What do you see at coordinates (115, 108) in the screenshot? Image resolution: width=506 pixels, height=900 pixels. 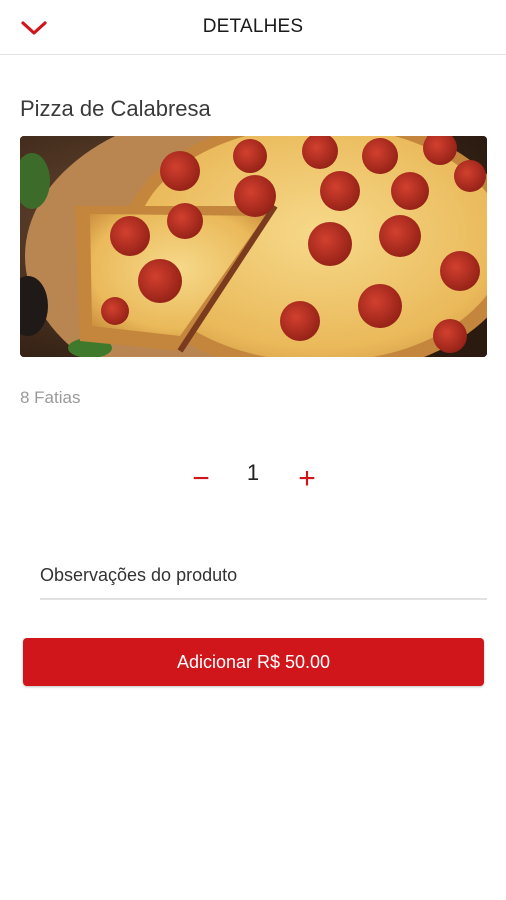 I see `product-name: Pizza de Calabresa` at bounding box center [115, 108].